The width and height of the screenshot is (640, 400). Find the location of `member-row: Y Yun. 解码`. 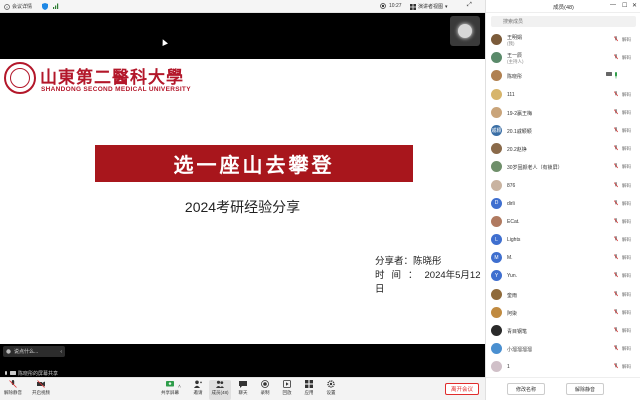

member-row: Y Yun. 解码 is located at coordinates (563, 276).